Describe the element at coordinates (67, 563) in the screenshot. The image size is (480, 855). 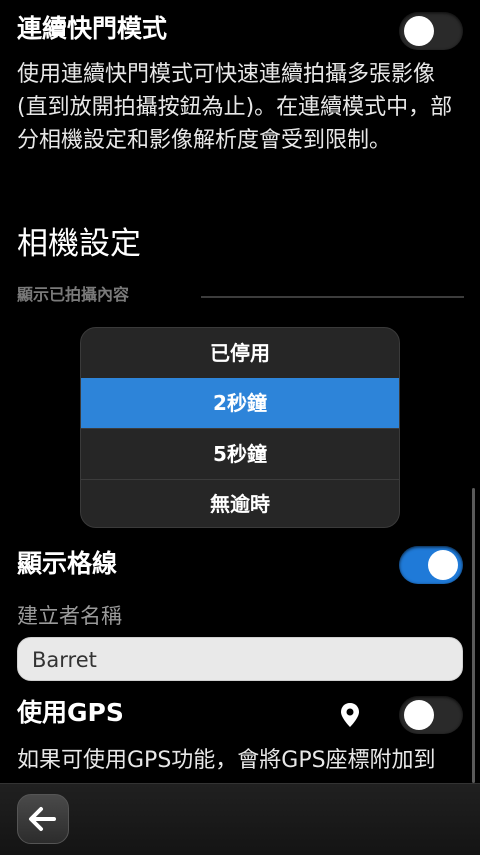
I see `grid-lines-title: 顯示格線` at that location.